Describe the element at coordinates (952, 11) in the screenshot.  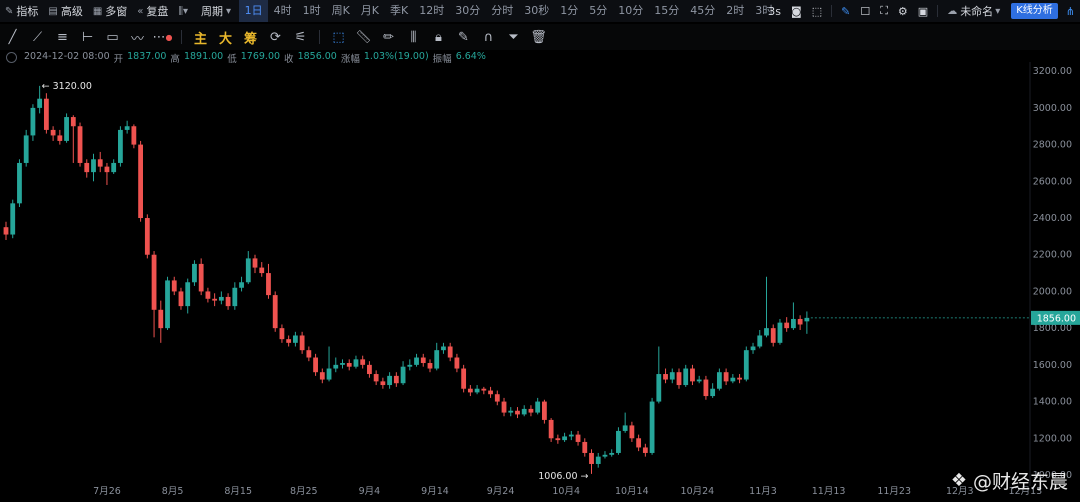
I see `cloud-icon: ☁` at that location.